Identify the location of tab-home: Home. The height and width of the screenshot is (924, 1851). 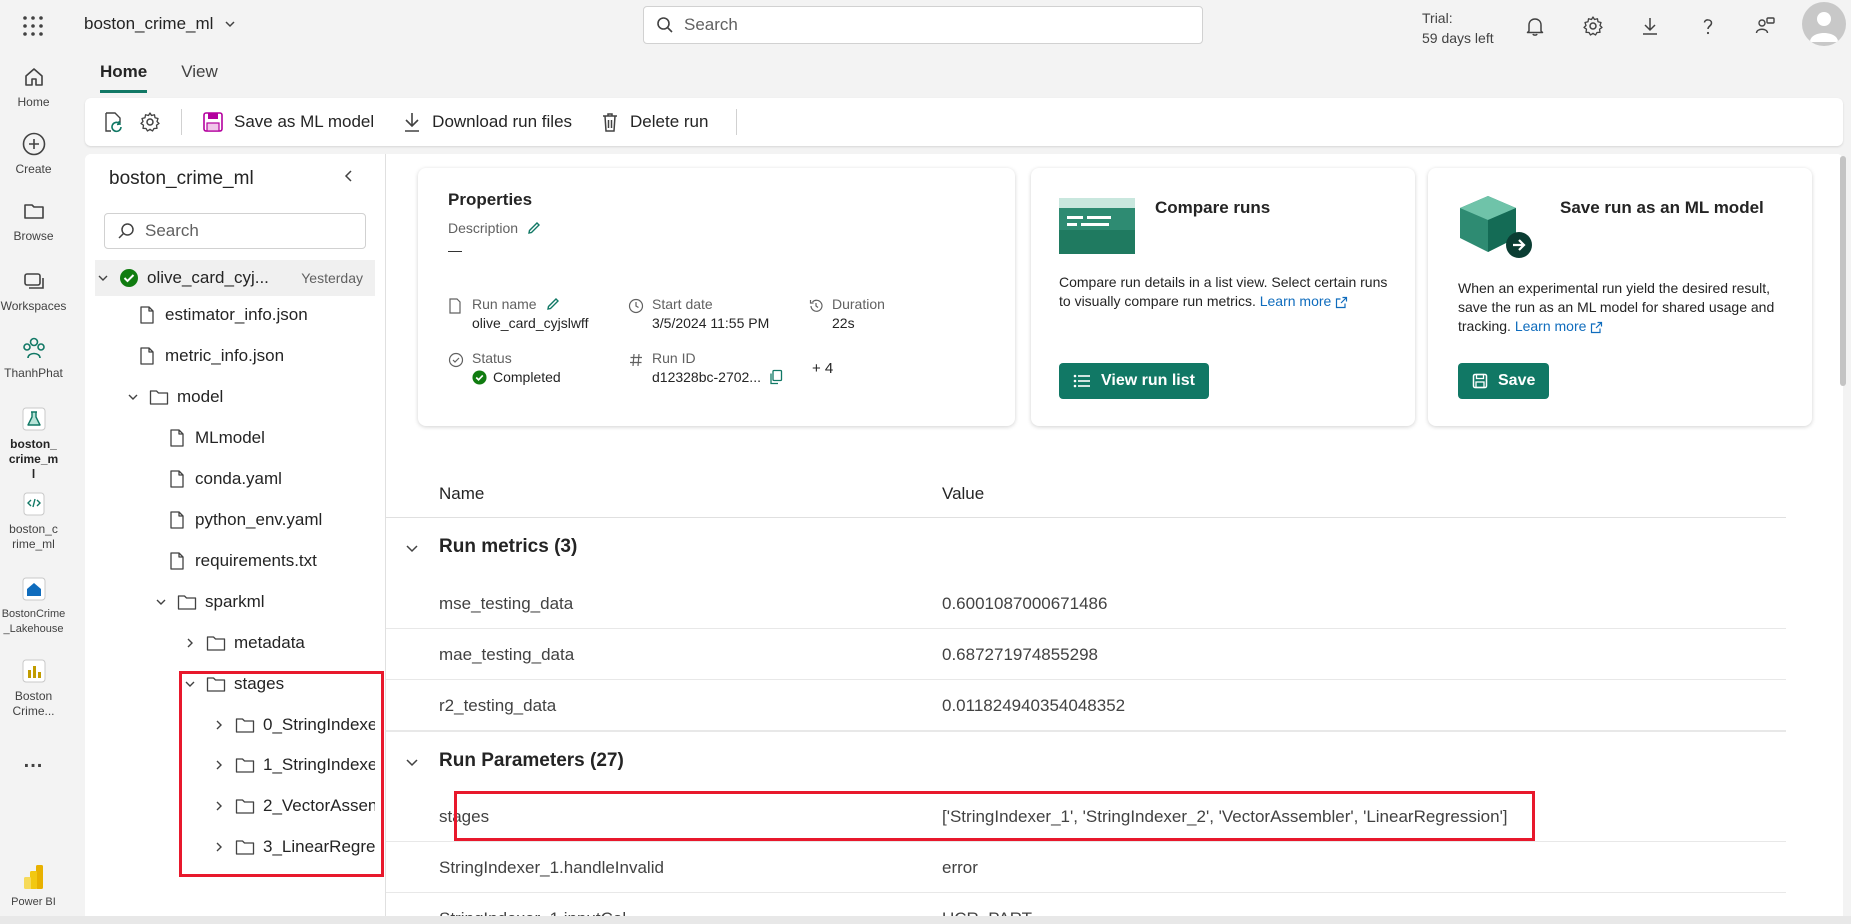
(124, 77).